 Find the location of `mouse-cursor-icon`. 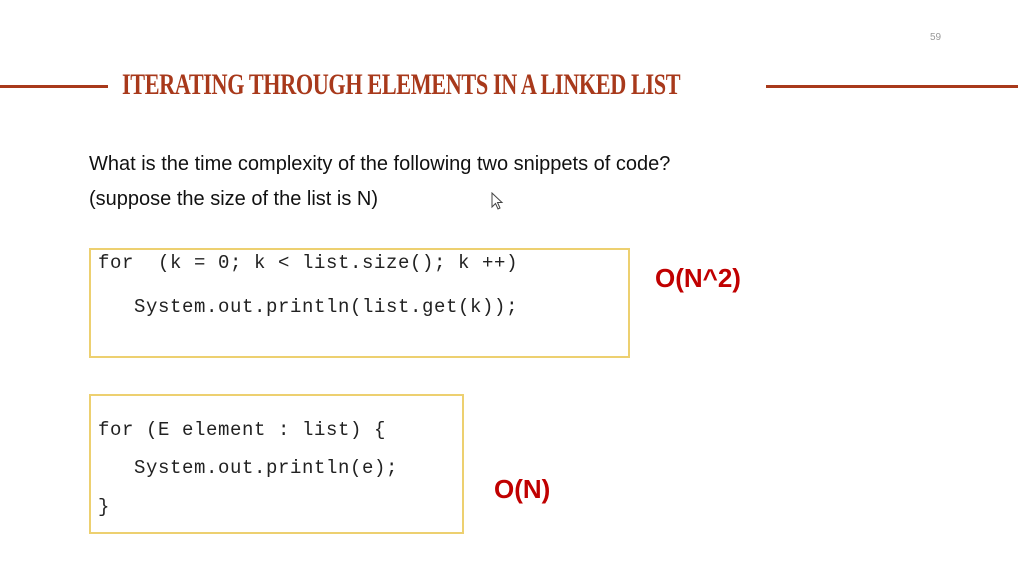

mouse-cursor-icon is located at coordinates (498, 204).